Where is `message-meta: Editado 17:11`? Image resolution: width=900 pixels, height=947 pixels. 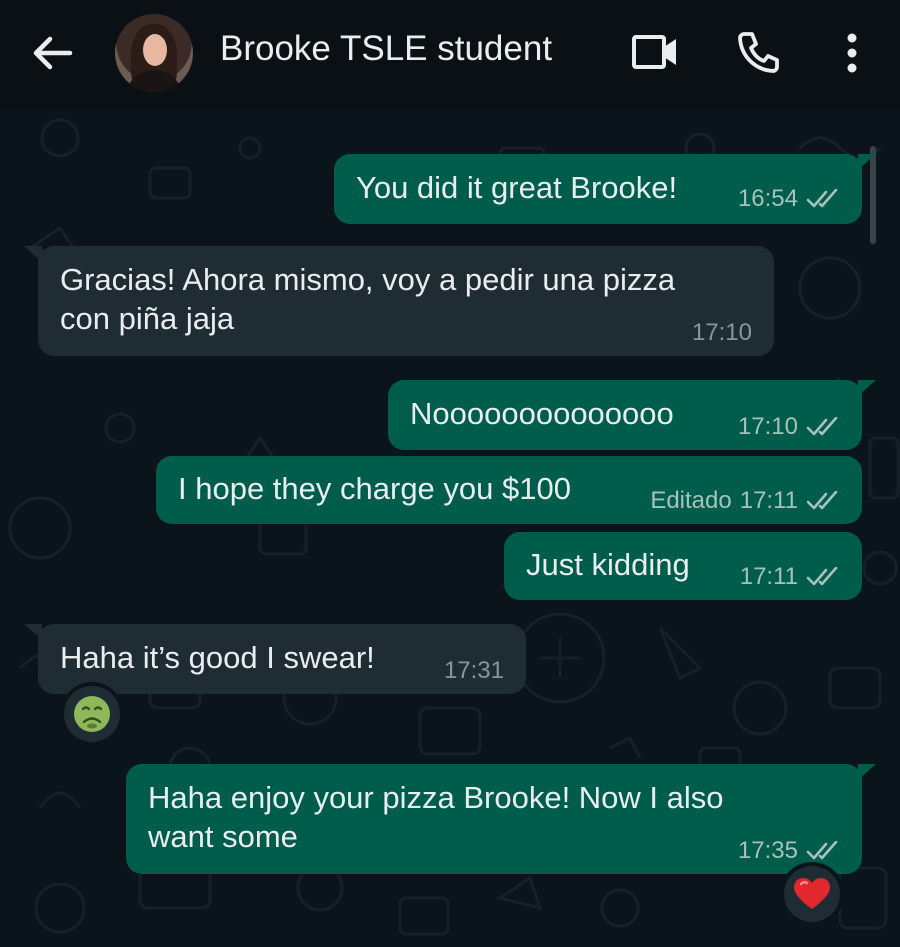 message-meta: Editado 17:11 is located at coordinates (745, 500).